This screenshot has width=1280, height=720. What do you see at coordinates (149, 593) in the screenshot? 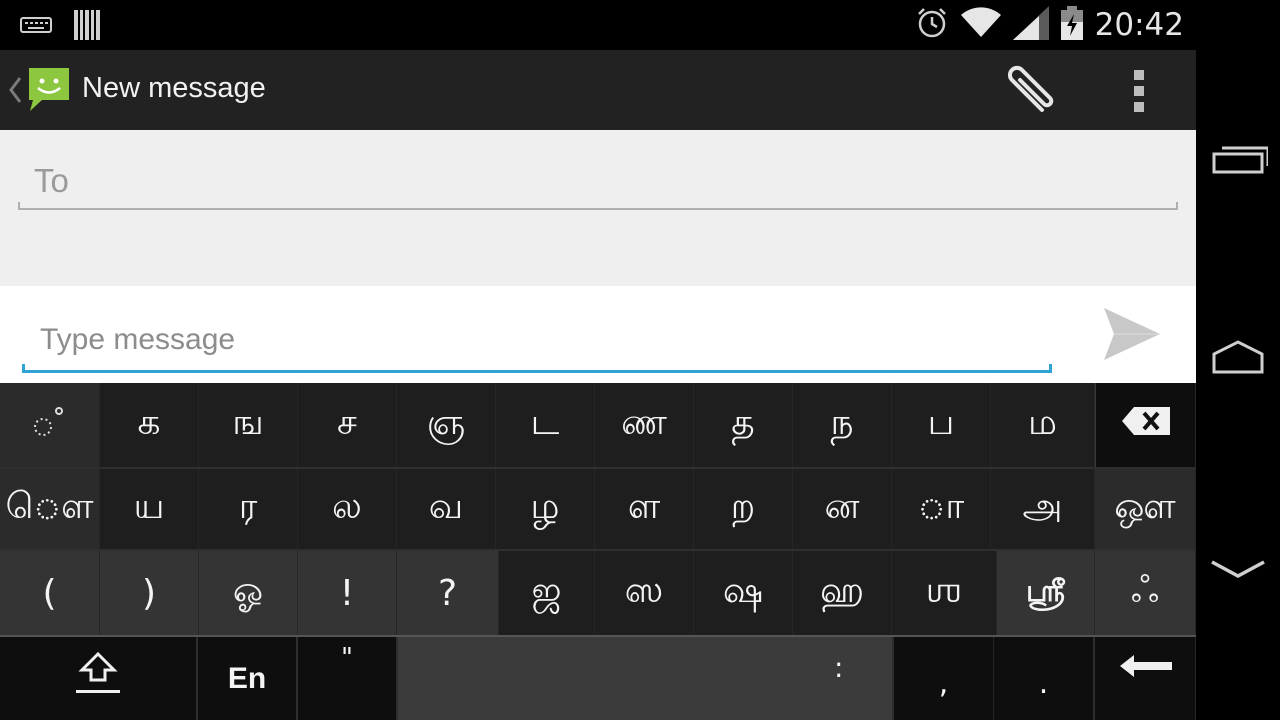
I see `key: )` at bounding box center [149, 593].